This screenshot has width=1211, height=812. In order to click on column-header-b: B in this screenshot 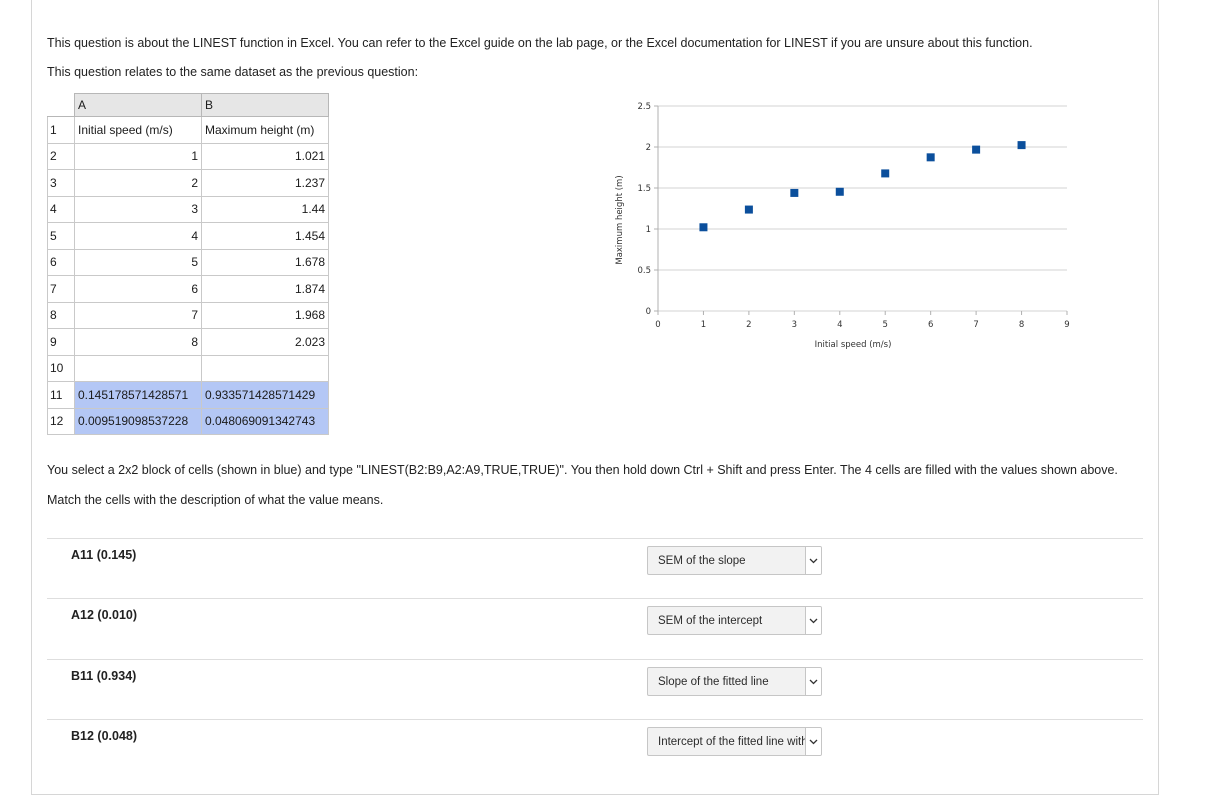, I will do `click(265, 105)`.